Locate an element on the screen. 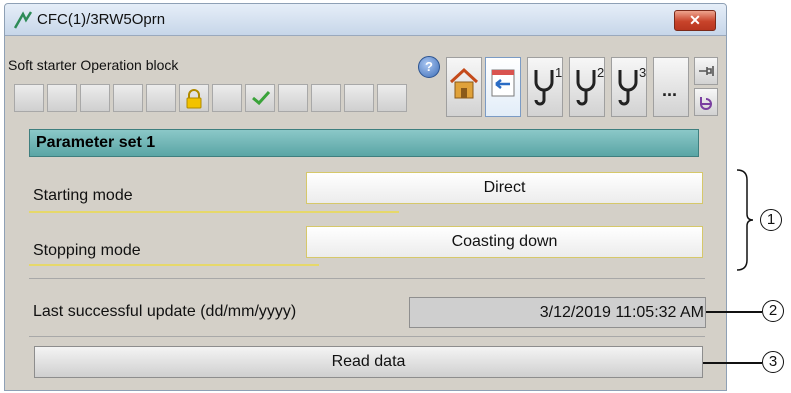 Image resolution: width=791 pixels, height=393 pixels. block-label: Soft starter Operation block is located at coordinates (93, 65).